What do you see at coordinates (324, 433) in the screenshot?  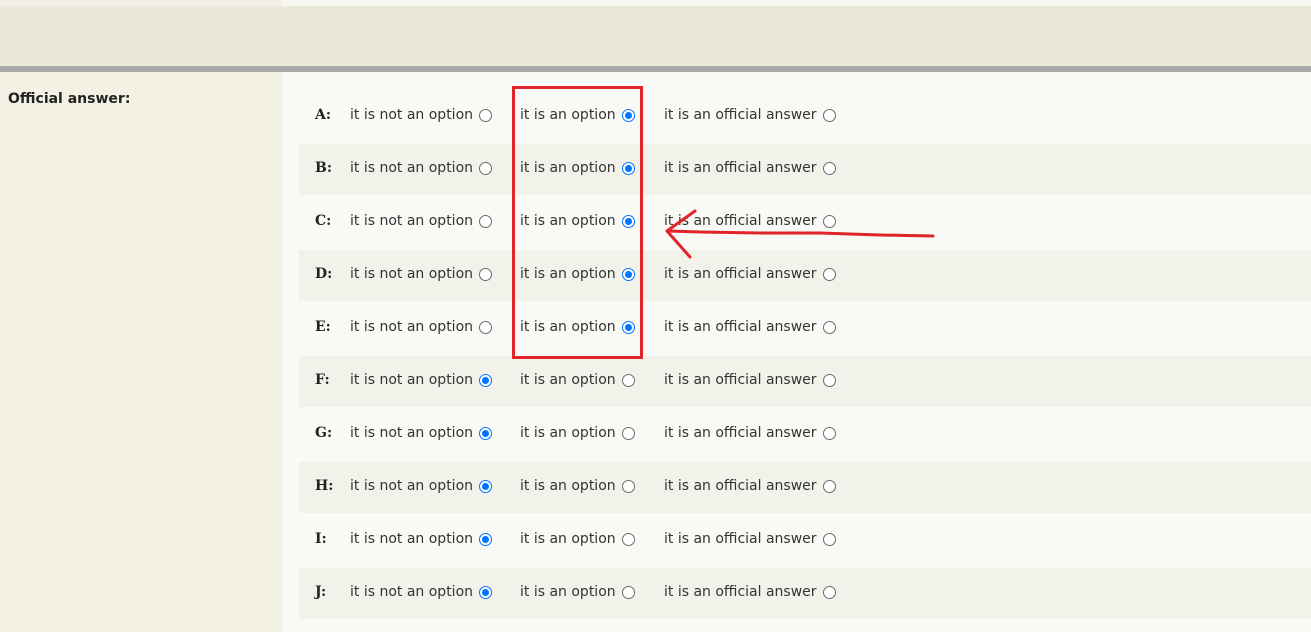 I see `row-letter: G:` at bounding box center [324, 433].